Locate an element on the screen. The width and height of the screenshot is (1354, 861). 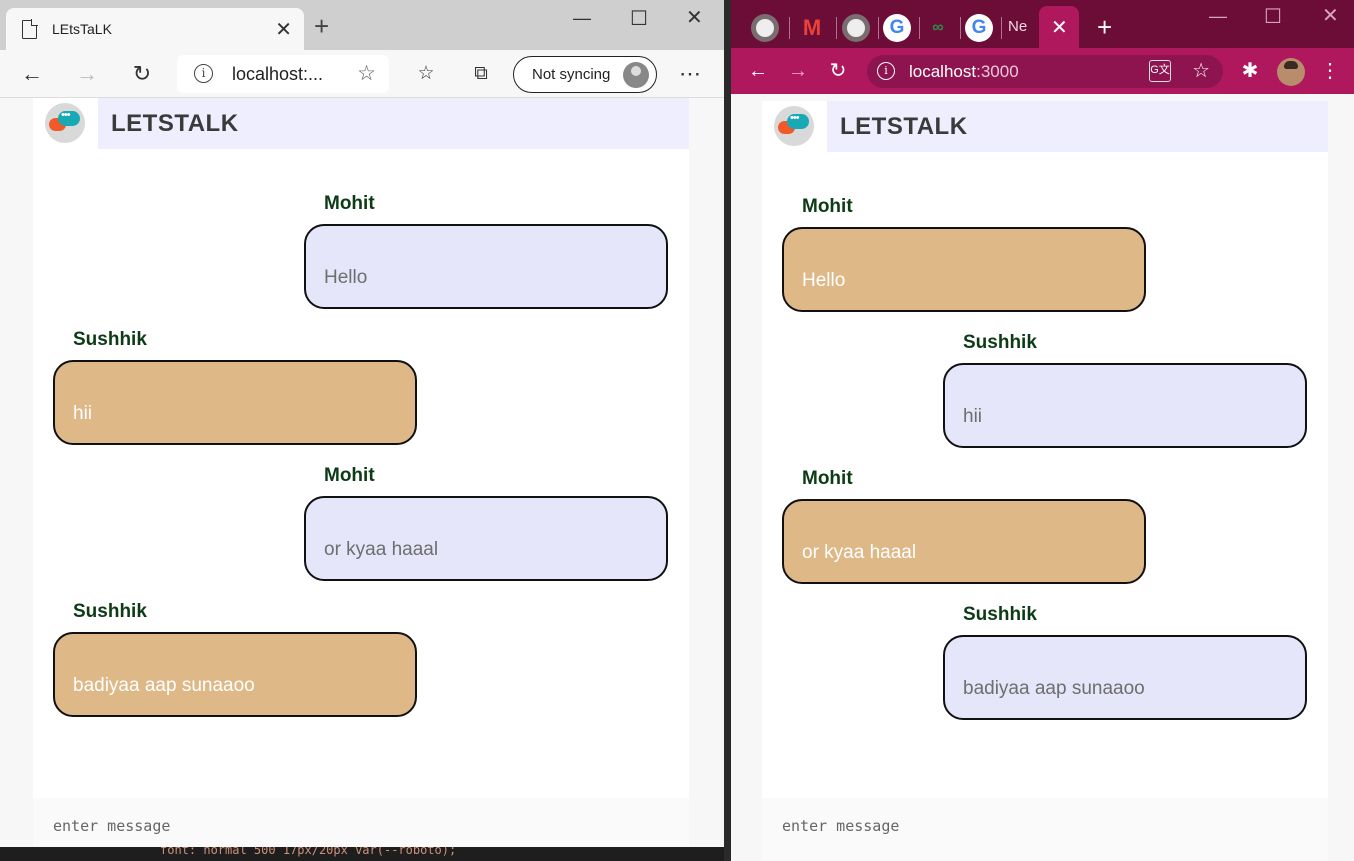
address-bar: i localhost:... ☆ is located at coordinates (283, 74).